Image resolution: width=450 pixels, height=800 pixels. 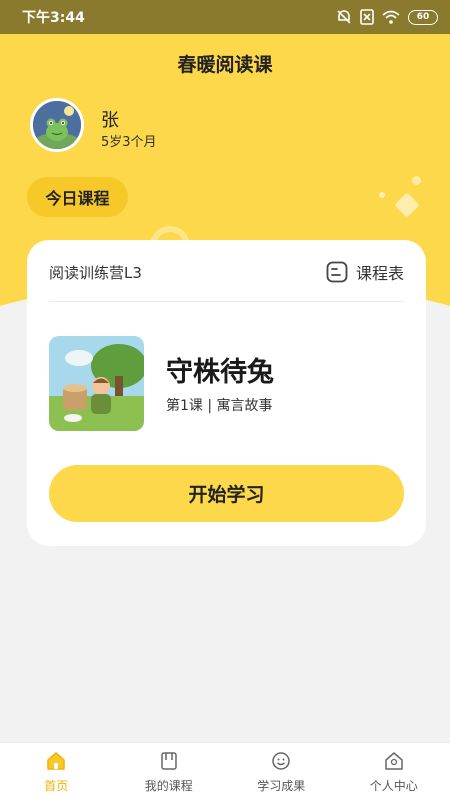 What do you see at coordinates (225, 17) in the screenshot?
I see `status-bar: 下午3:44 60` at bounding box center [225, 17].